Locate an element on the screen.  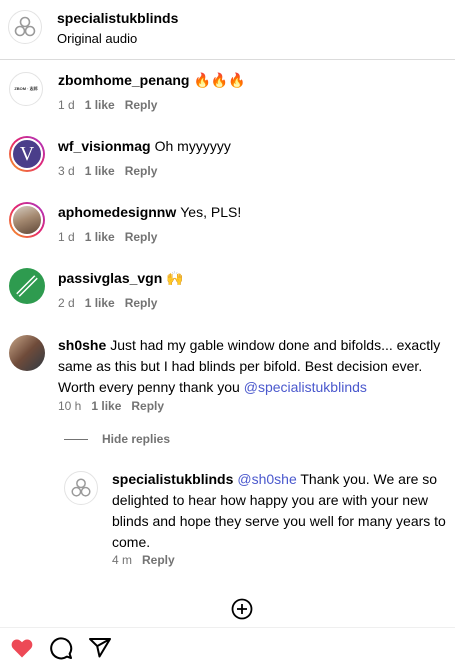
comment-text: zbomhome_penang 🔥🔥🔥 is located at coordinates (250, 80).